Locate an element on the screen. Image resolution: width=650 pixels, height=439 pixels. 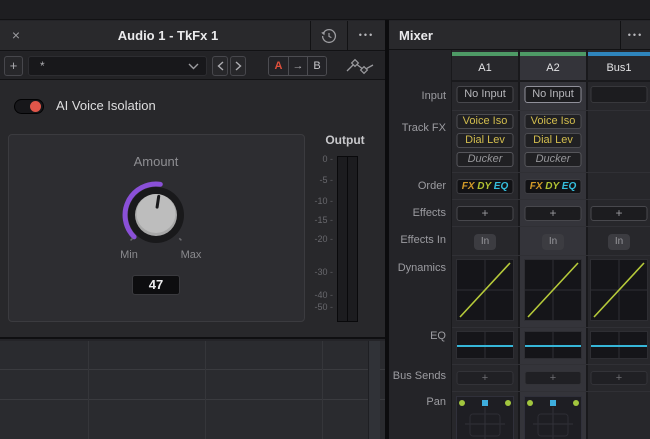
chevron-left-icon is located at coordinates (219, 66).